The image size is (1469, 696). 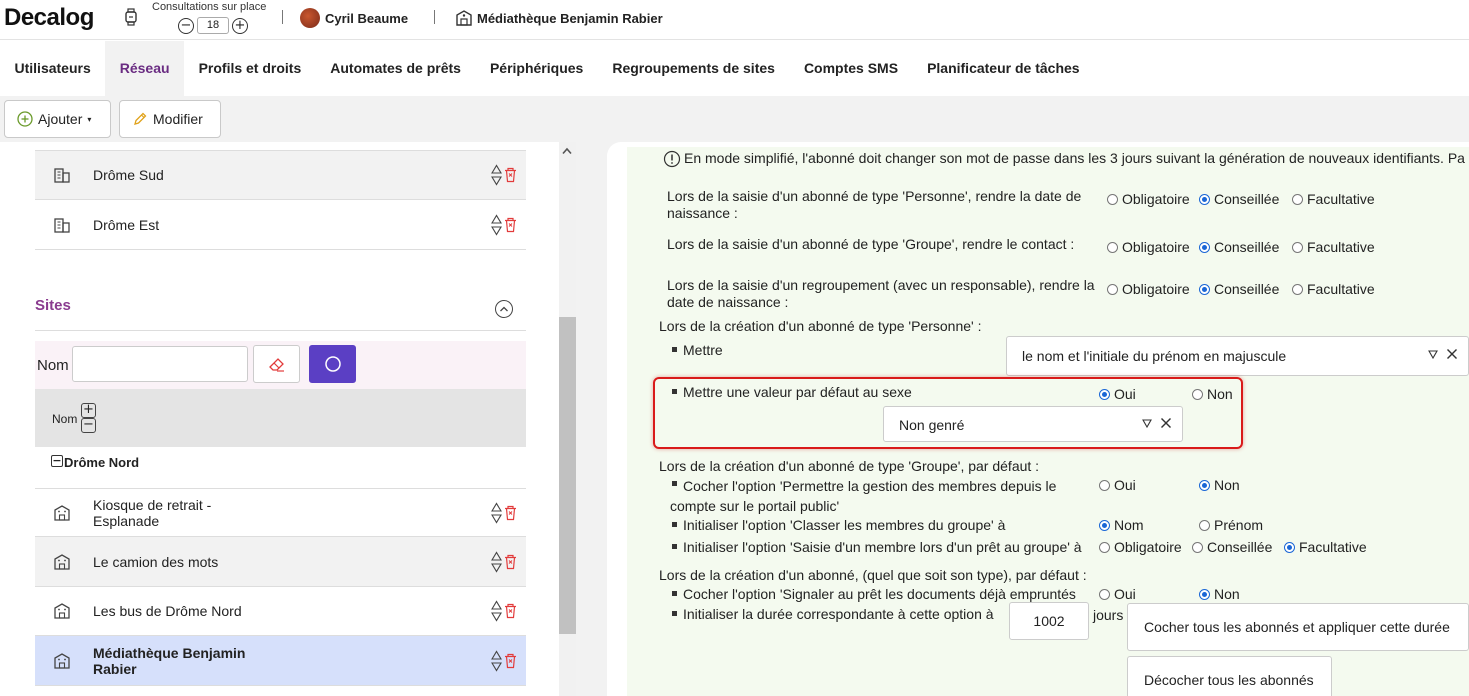 What do you see at coordinates (209, 7) in the screenshot?
I see `consultations-label: Consultations sur place` at bounding box center [209, 7].